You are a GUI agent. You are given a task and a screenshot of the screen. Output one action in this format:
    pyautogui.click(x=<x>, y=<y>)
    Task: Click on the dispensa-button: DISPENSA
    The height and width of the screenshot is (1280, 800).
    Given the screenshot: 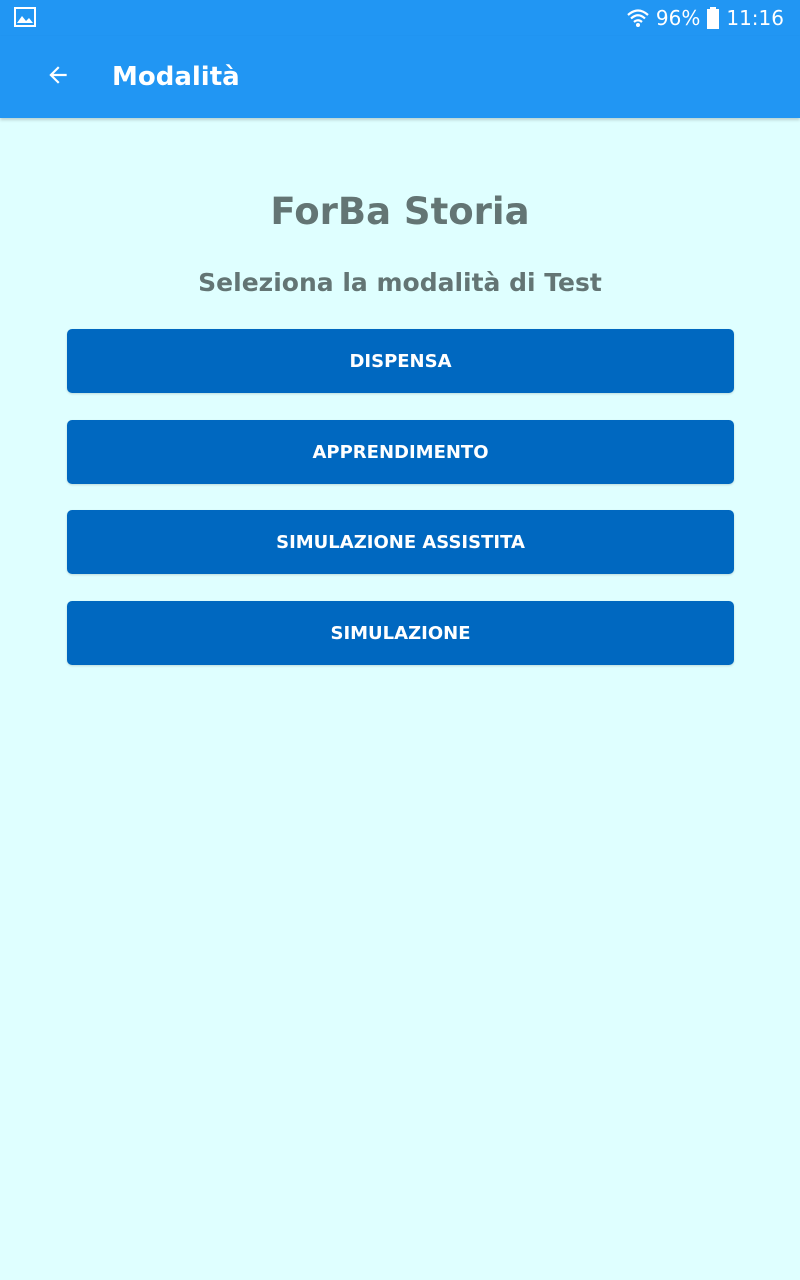 What is the action you would take?
    pyautogui.click(x=400, y=361)
    